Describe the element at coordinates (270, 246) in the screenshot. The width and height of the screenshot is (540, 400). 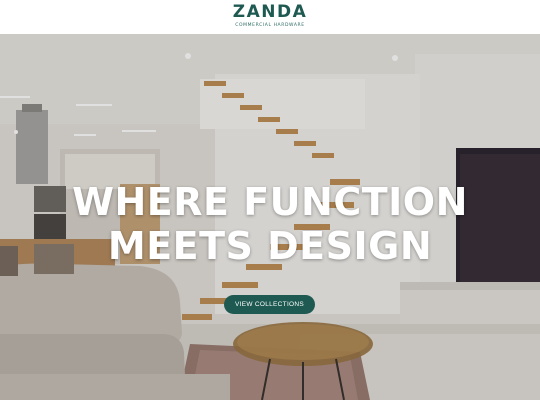
I see `hero-headline-line-2: MEETS DESIGN` at that location.